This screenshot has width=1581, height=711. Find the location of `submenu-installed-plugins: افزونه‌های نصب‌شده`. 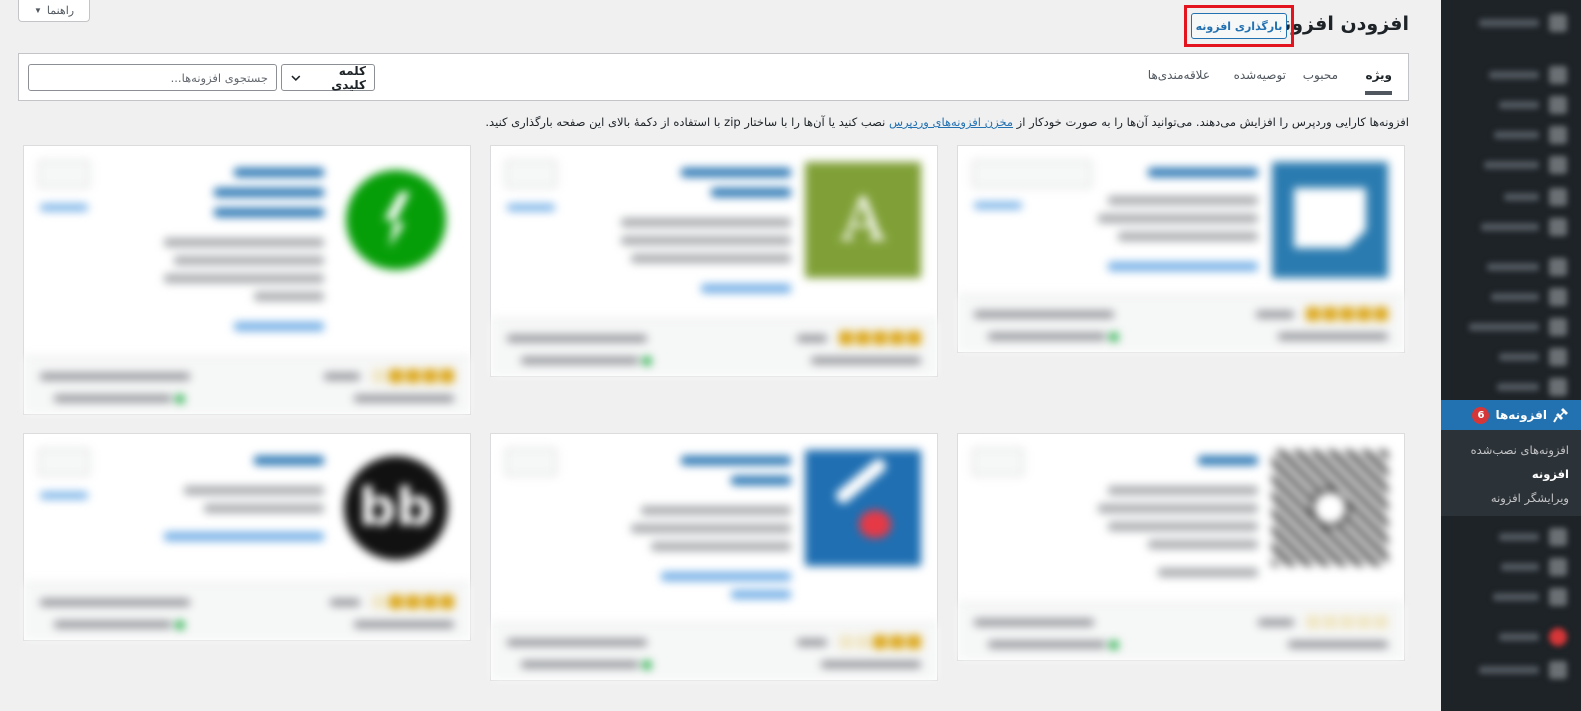

submenu-installed-plugins: افزونه‌های نصب‌شده is located at coordinates (1511, 450).